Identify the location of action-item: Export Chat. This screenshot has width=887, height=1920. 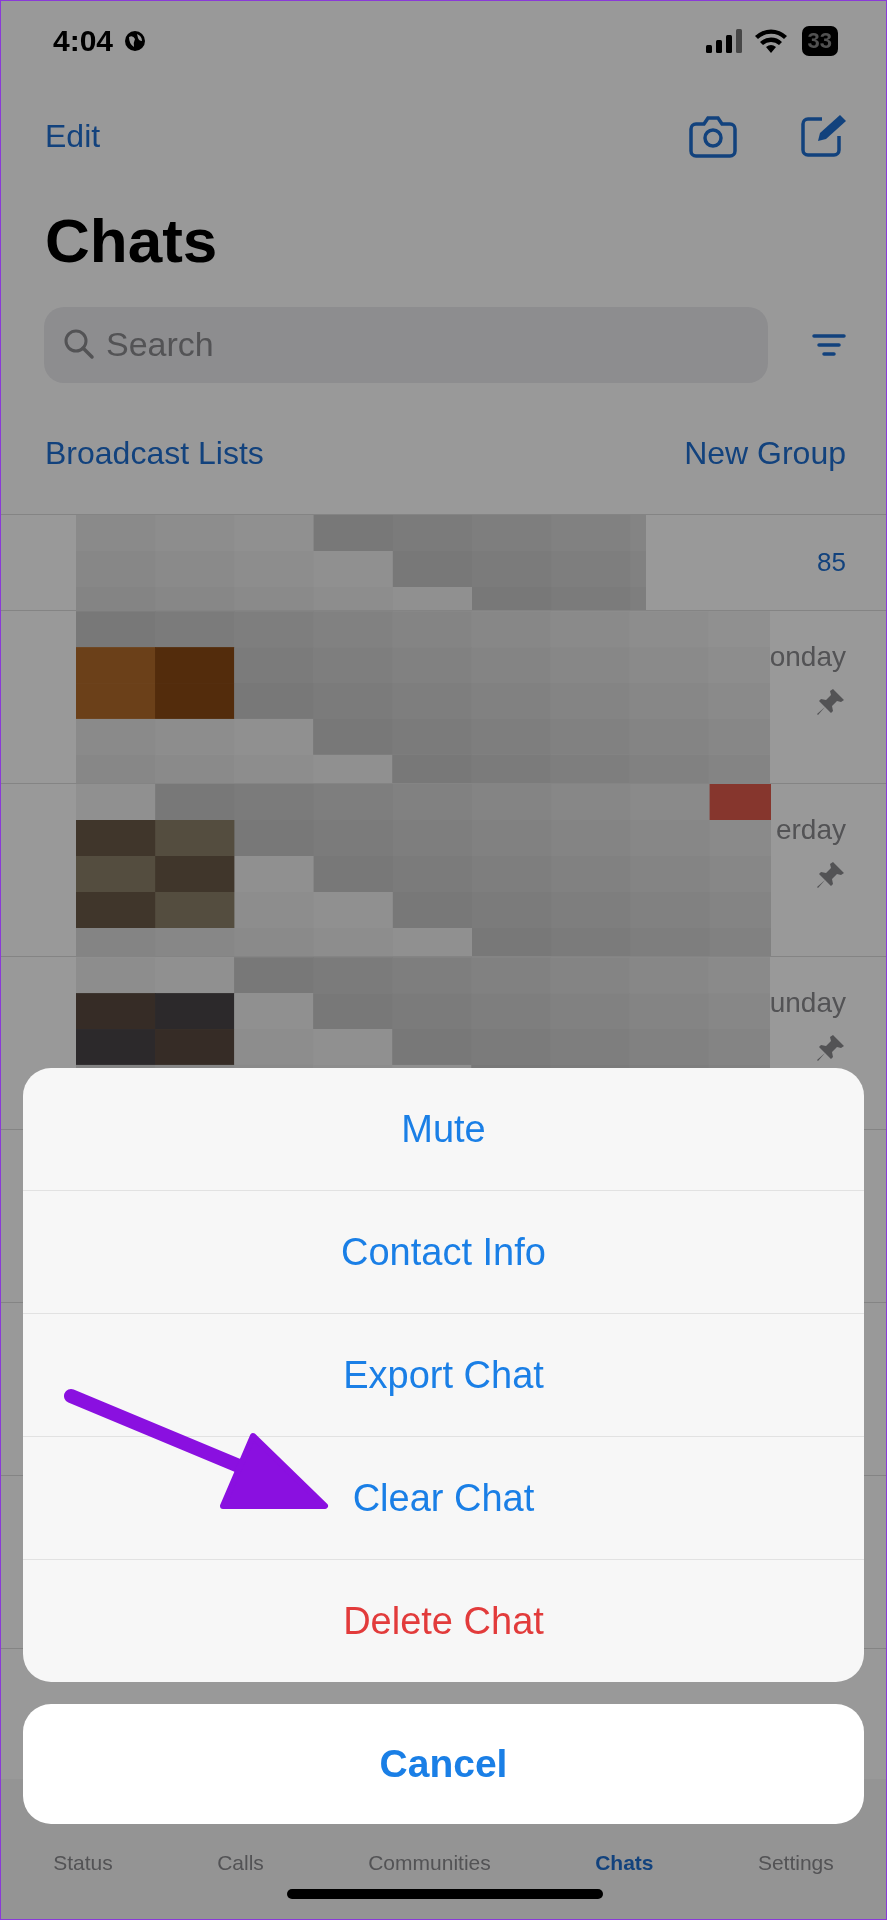
(443, 1375).